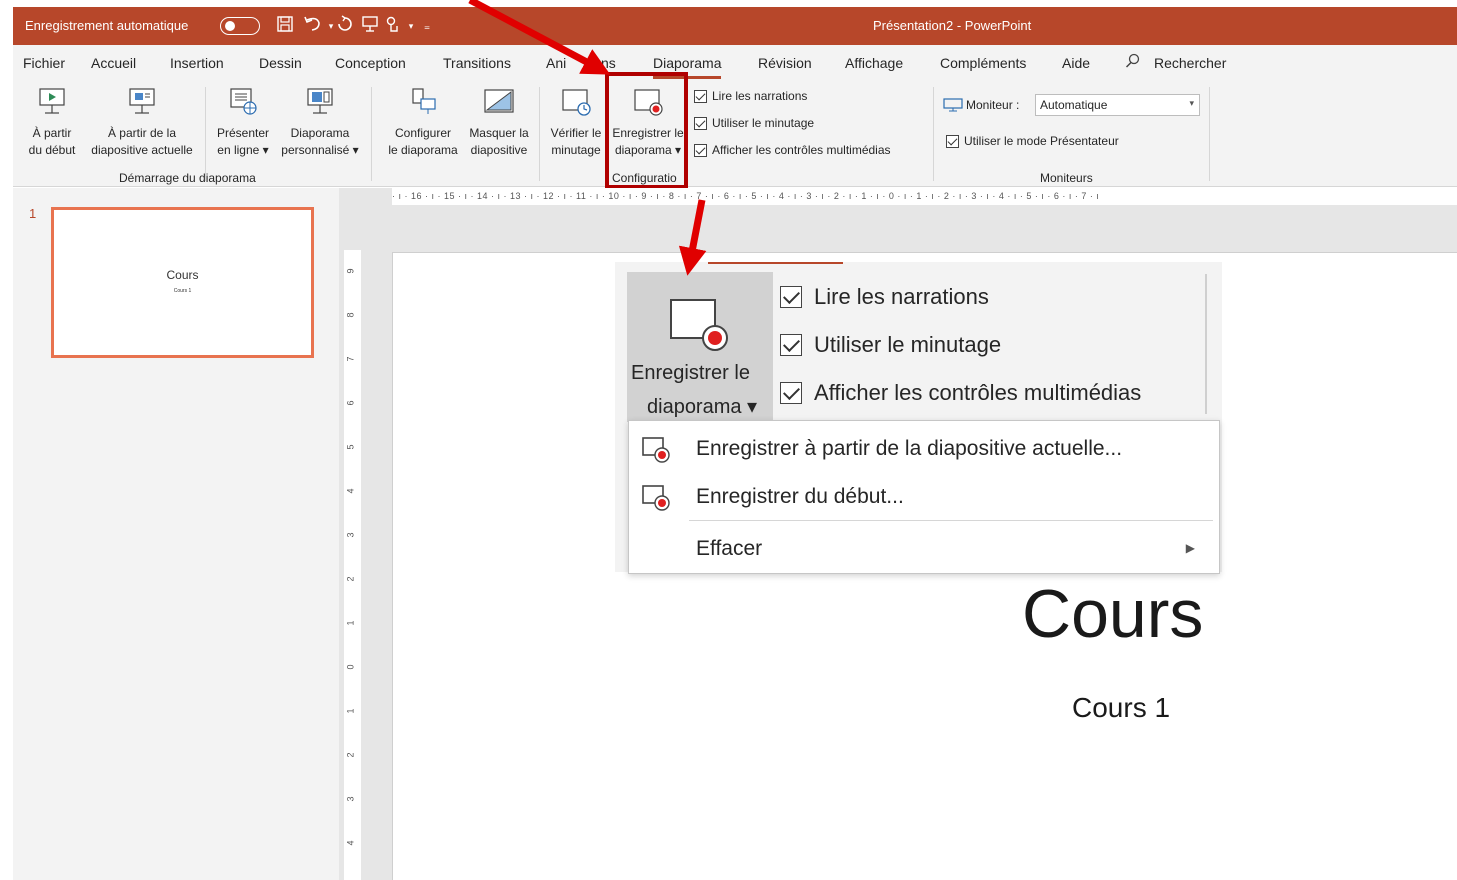  What do you see at coordinates (983, 63) in the screenshot?
I see `tab-complements: Compléments` at bounding box center [983, 63].